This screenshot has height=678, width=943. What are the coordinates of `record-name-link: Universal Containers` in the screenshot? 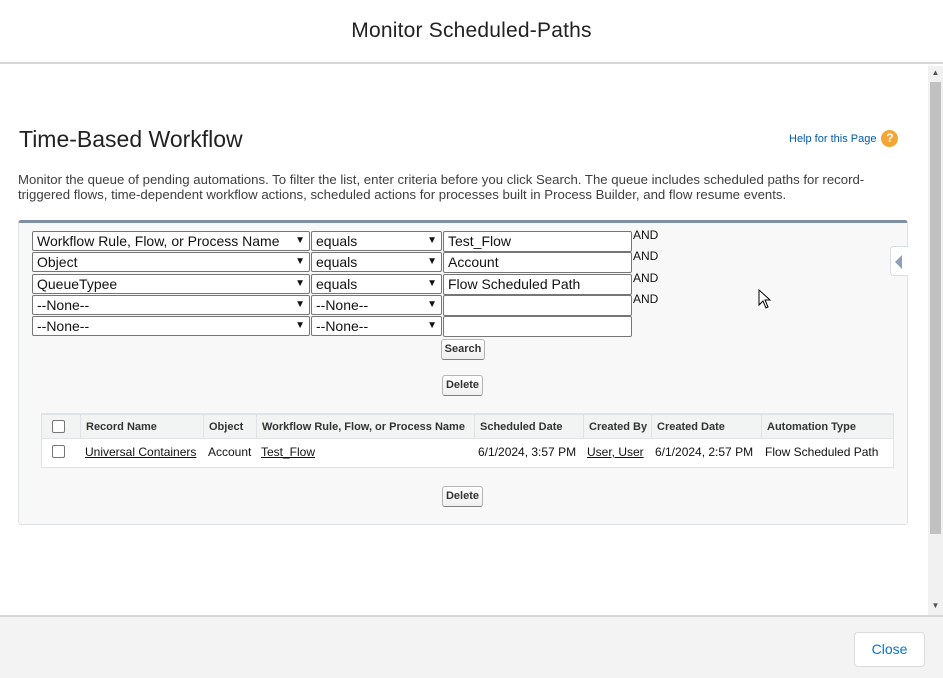 It's located at (140, 452).